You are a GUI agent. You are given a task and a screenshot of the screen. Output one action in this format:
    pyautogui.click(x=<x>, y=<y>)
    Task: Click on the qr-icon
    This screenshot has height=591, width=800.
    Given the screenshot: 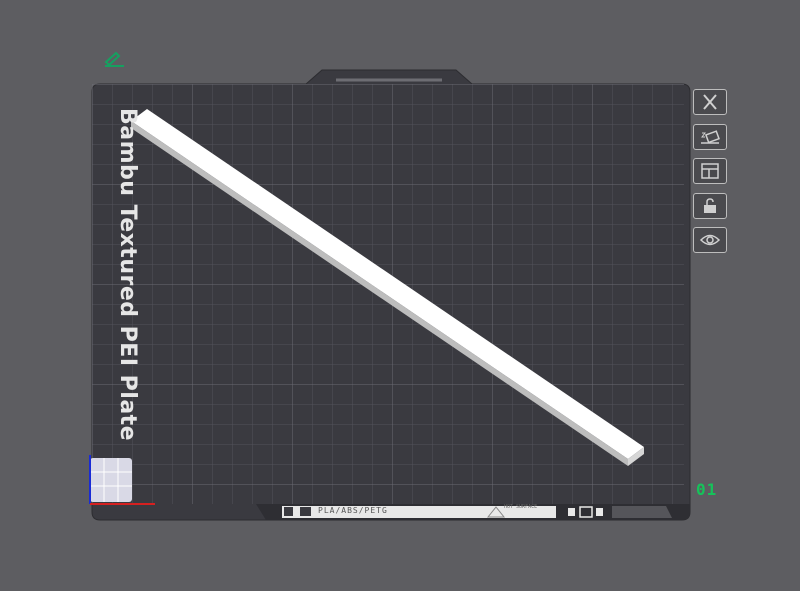 What is the action you would take?
    pyautogui.click(x=288, y=511)
    